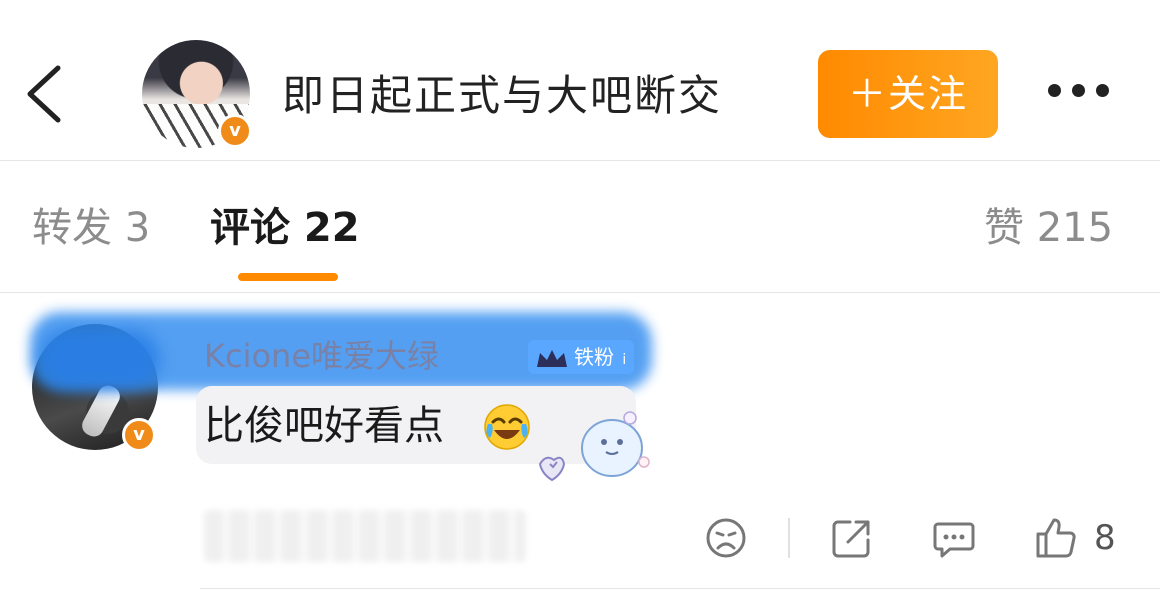 The image size is (1160, 604). I want to click on fan-badge-level: i, so click(624, 360).